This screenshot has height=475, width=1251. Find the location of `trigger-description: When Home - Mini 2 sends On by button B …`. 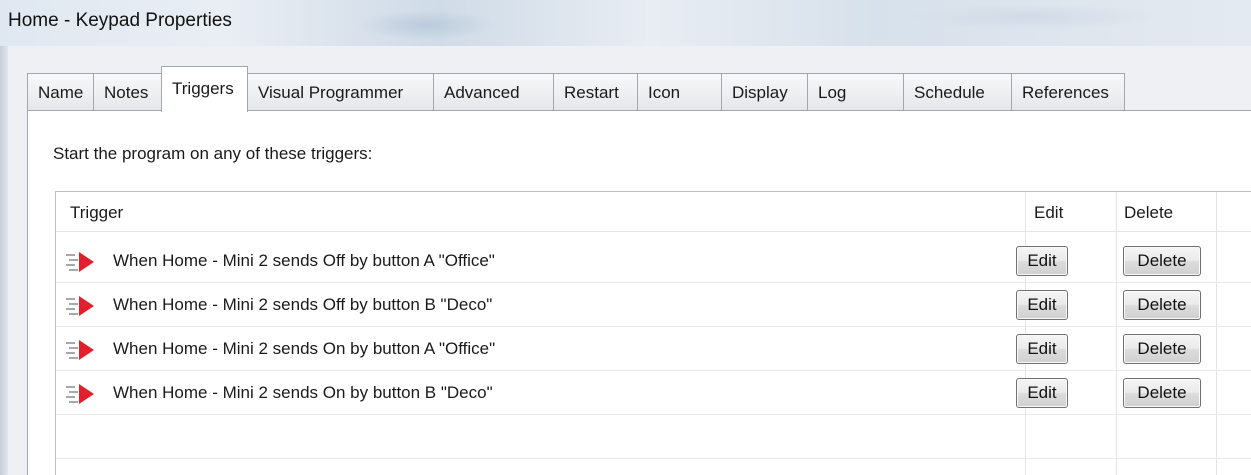

trigger-description: When Home - Mini 2 sends On by button B … is located at coordinates (303, 392).